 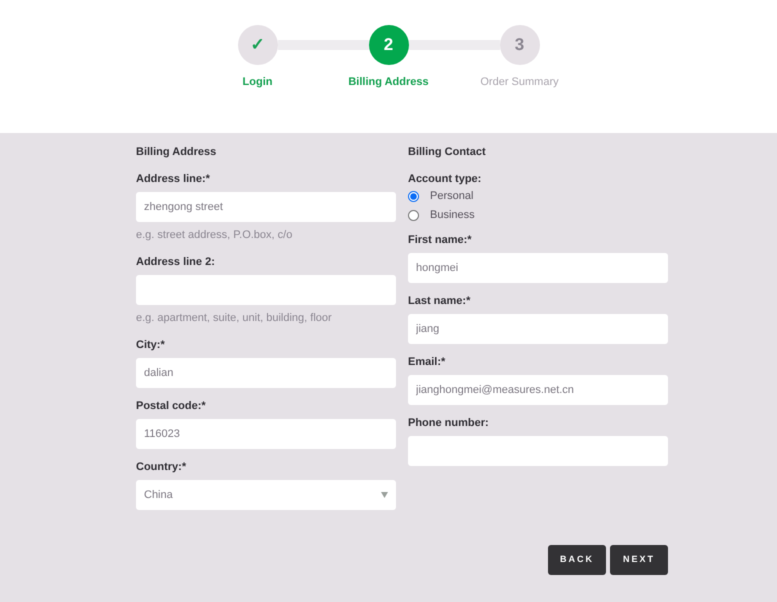 I want to click on field-label: Account type:, so click(x=445, y=179).